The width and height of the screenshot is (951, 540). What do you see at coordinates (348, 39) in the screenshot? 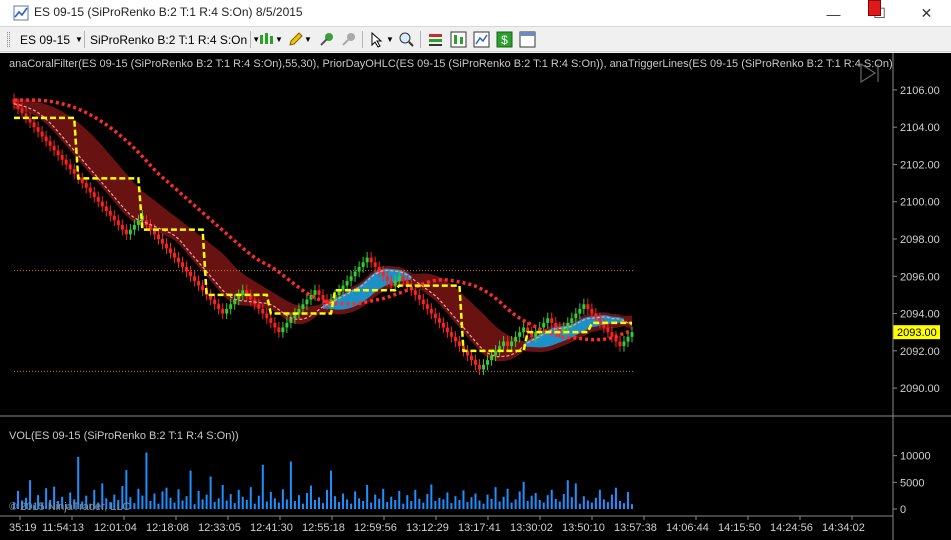
I see `pin-gray-icon` at bounding box center [348, 39].